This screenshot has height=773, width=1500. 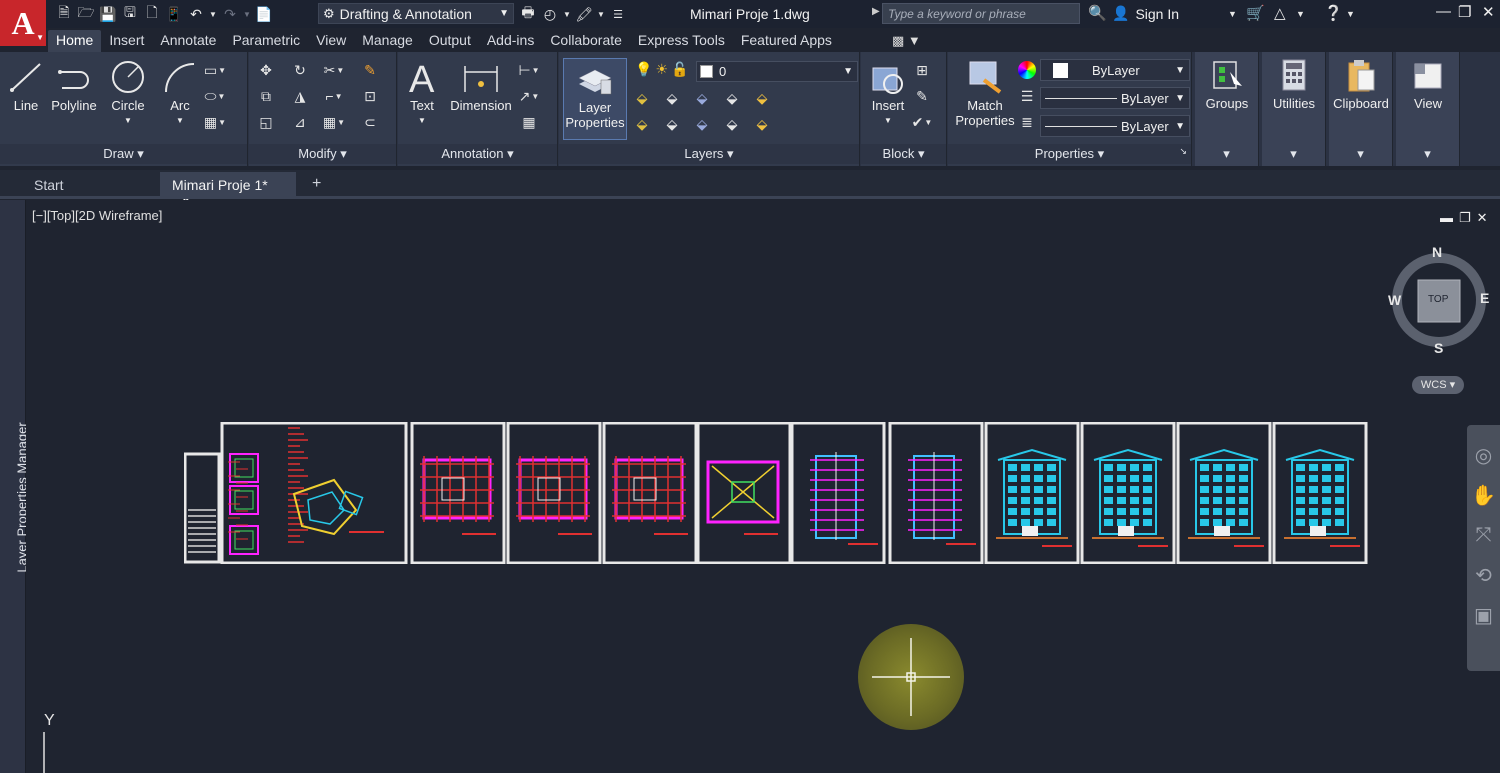 What do you see at coordinates (1437, 252) in the screenshot?
I see `compass-north: N` at bounding box center [1437, 252].